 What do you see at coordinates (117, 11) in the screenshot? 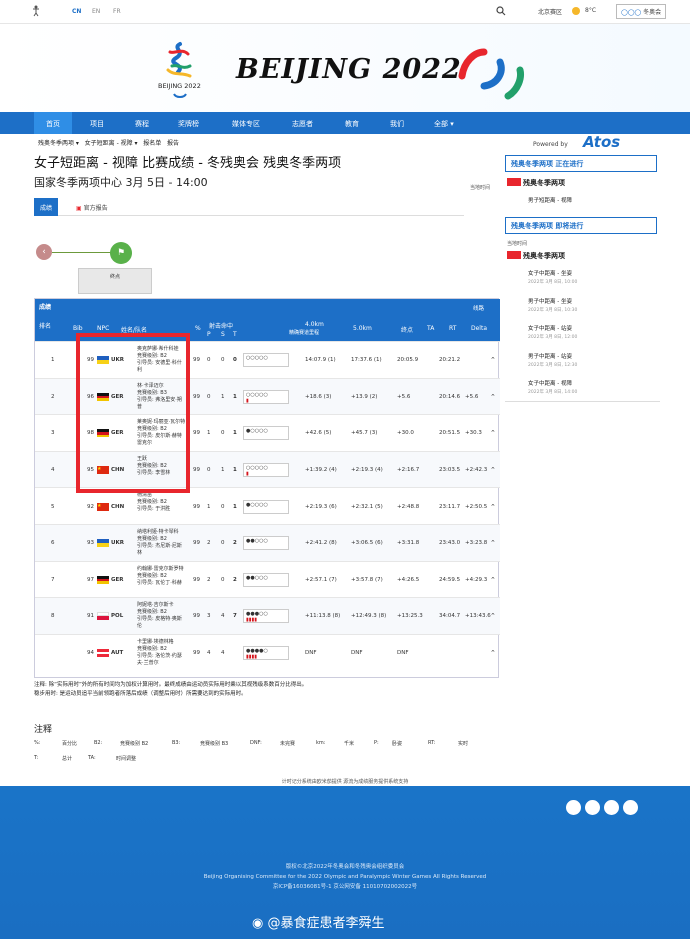
I see `lang-fr: FR` at bounding box center [117, 11].